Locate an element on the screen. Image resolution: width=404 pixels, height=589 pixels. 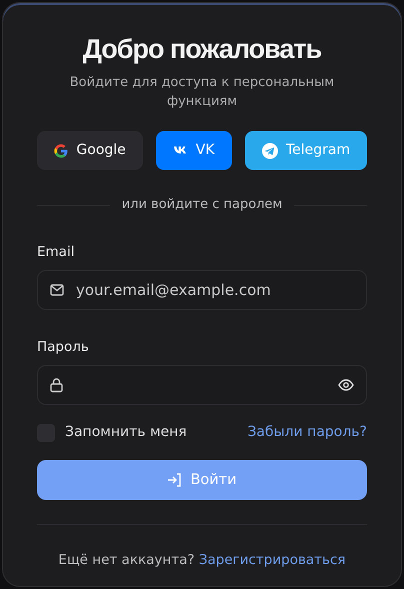
google-icon is located at coordinates (61, 151).